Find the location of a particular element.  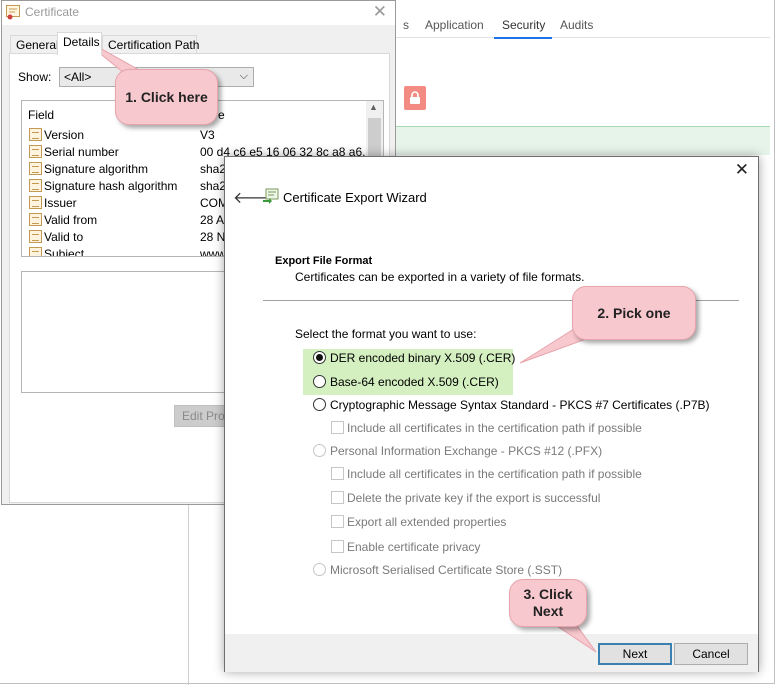

section-heading: Export File Format is located at coordinates (324, 261).